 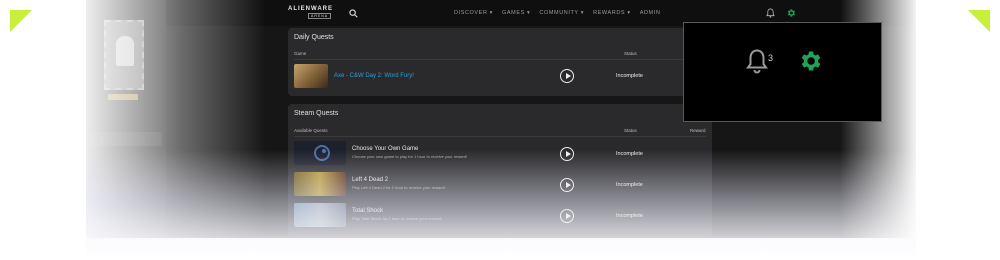 I want to click on column-header-game: Game, so click(x=300, y=53).